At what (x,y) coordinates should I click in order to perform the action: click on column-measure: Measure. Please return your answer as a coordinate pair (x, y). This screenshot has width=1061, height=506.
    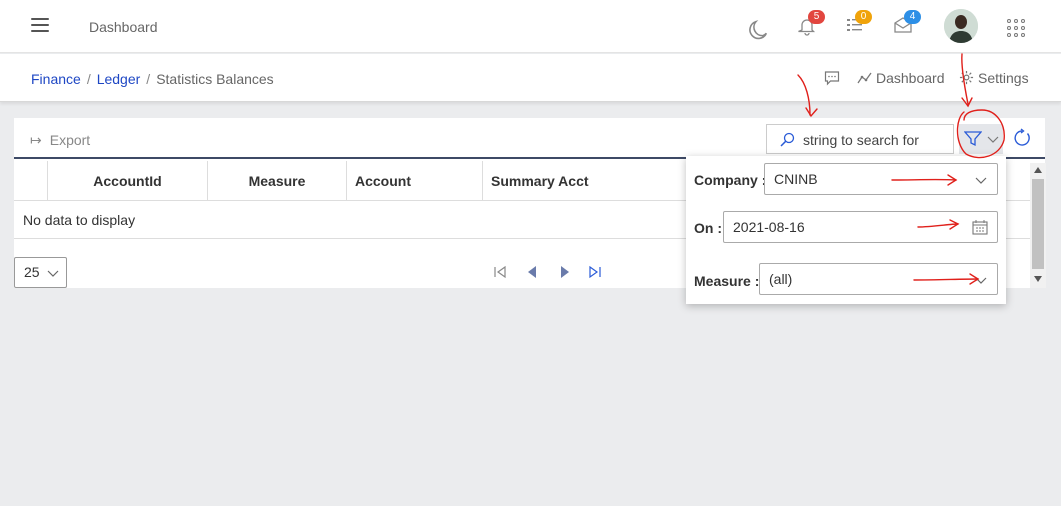
    Looking at the image, I should click on (276, 181).